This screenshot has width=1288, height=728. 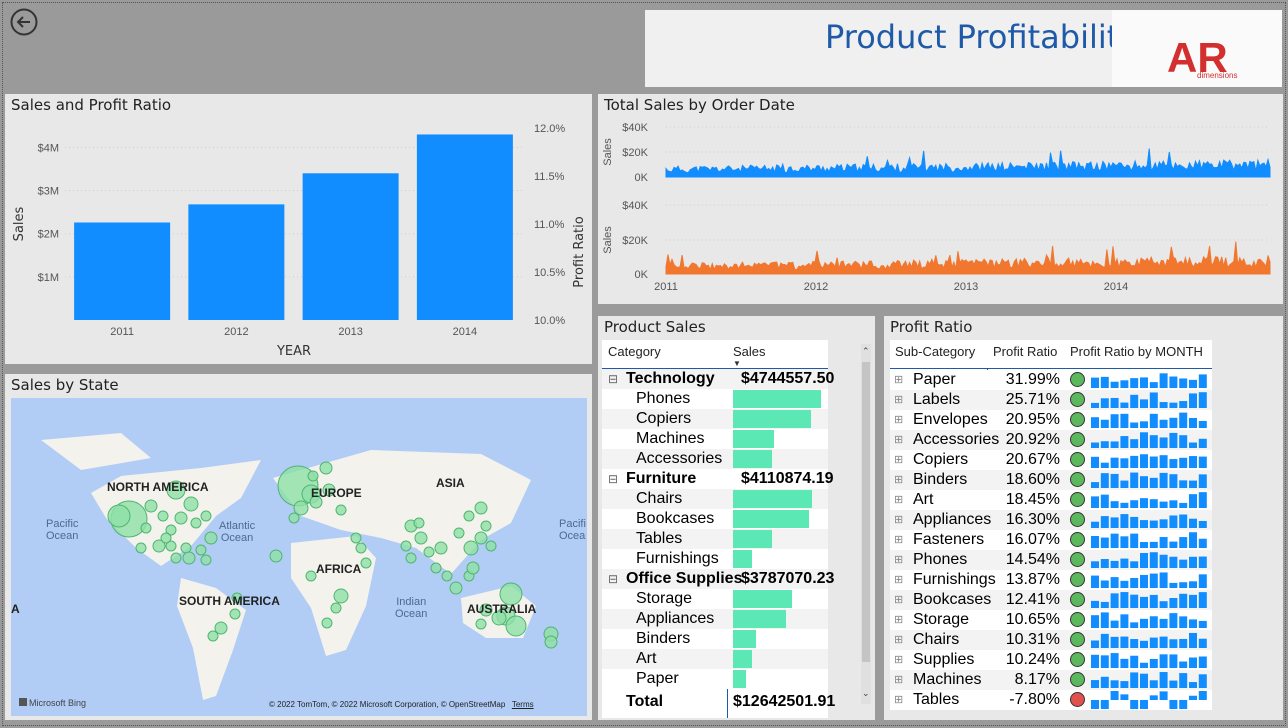 I want to click on subcategory-row: Art, so click(x=715, y=659).